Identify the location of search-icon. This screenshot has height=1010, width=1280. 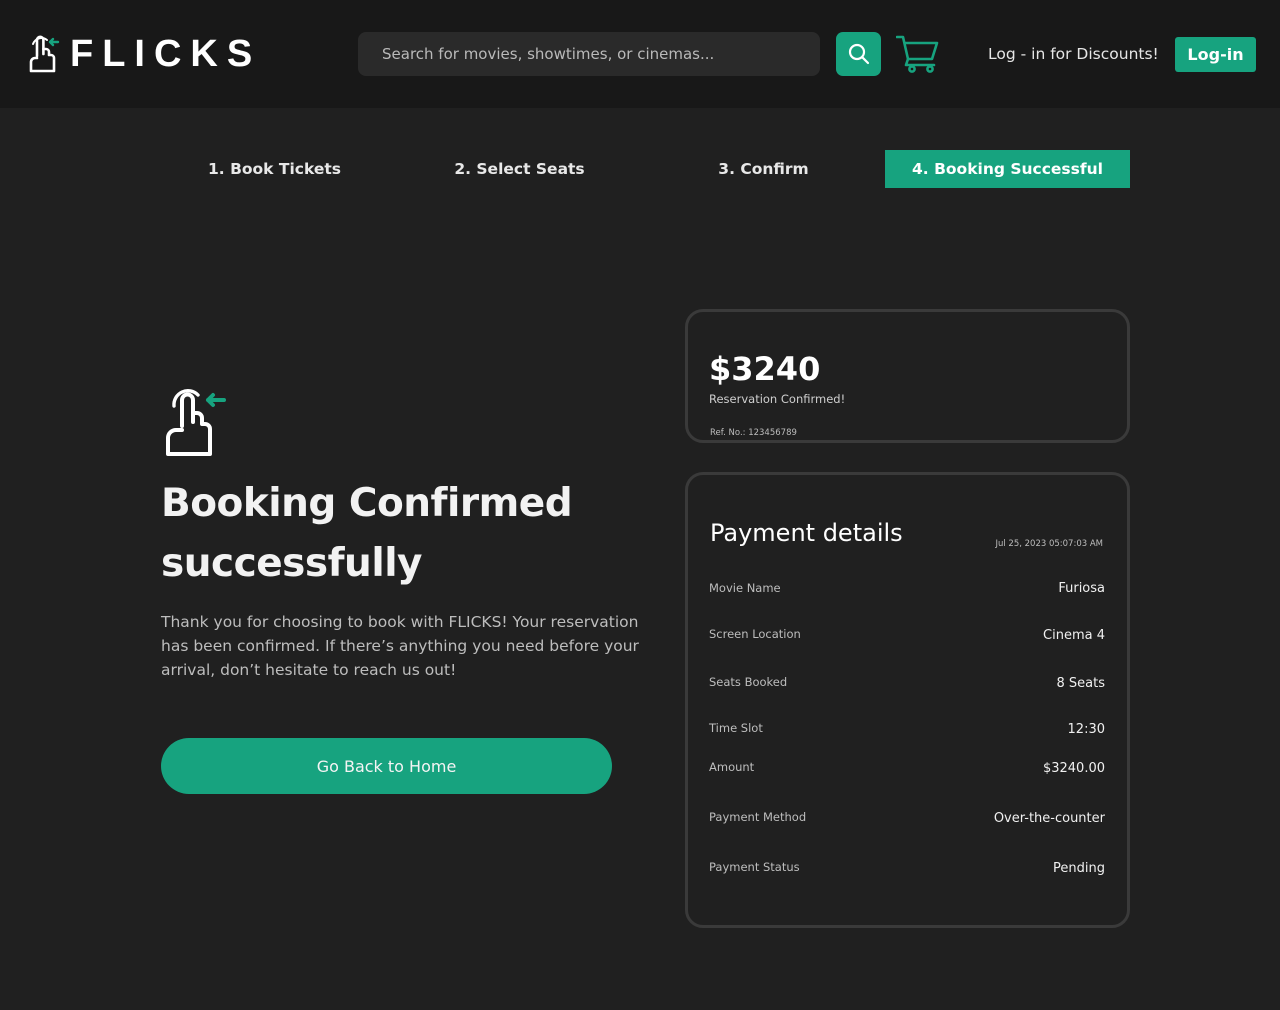
(858, 54).